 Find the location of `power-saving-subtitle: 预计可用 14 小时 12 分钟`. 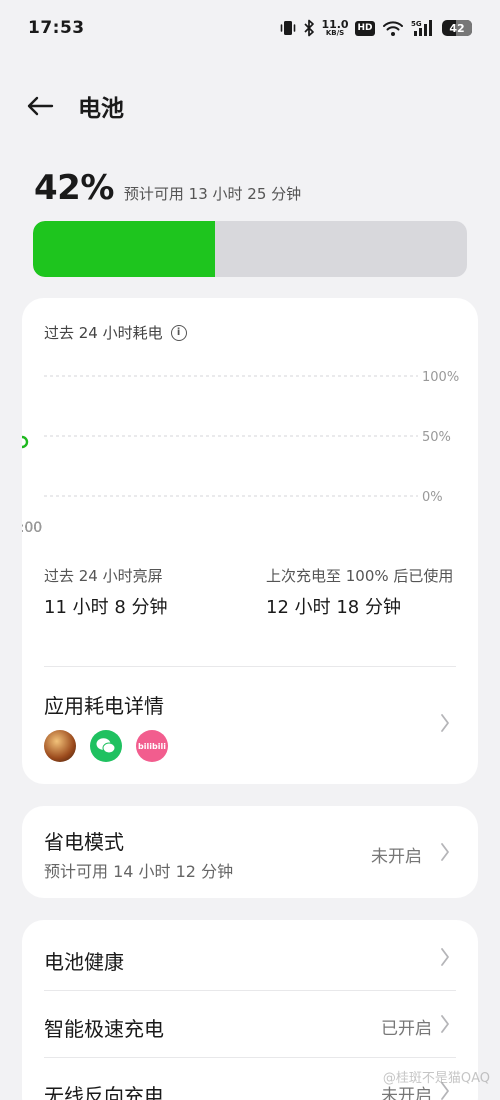

power-saving-subtitle: 预计可用 14 小时 12 分钟 is located at coordinates (139, 871).